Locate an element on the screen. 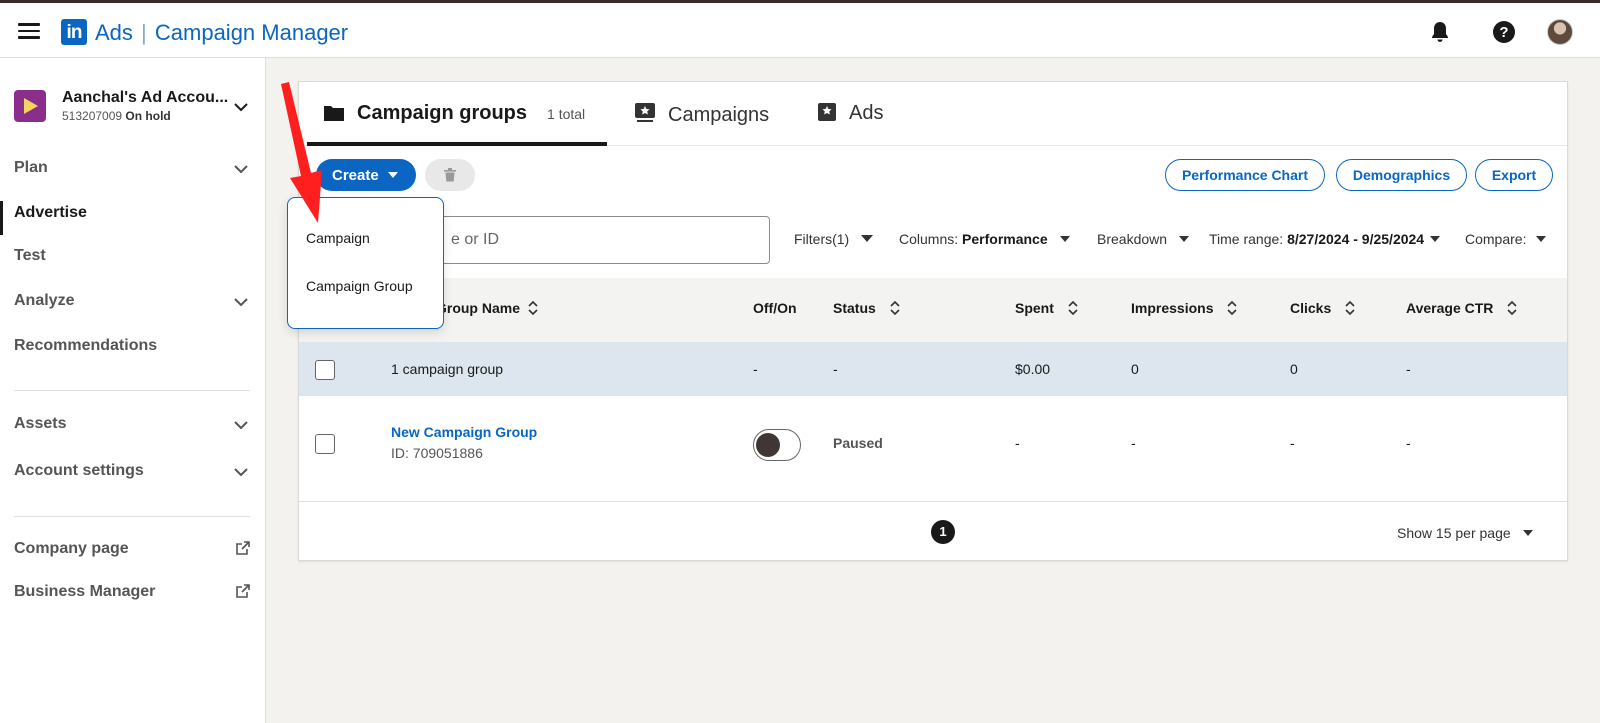  per-page-label: Show 15 per page is located at coordinates (1454, 533).